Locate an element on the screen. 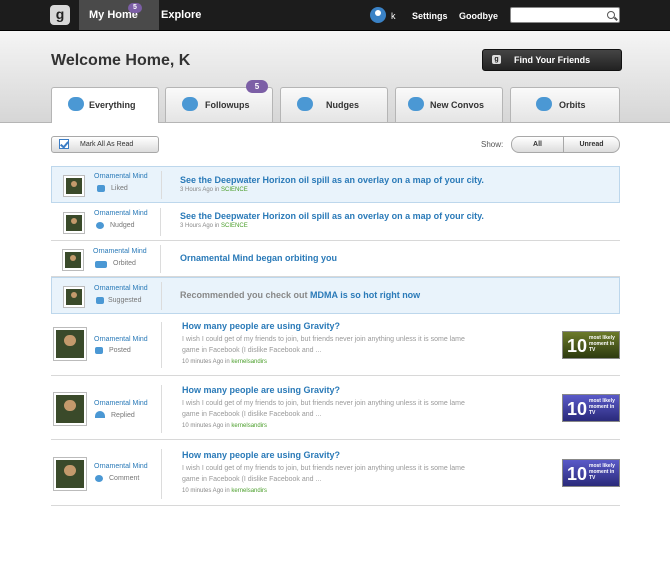  tab-label: Everything is located at coordinates (112, 105).